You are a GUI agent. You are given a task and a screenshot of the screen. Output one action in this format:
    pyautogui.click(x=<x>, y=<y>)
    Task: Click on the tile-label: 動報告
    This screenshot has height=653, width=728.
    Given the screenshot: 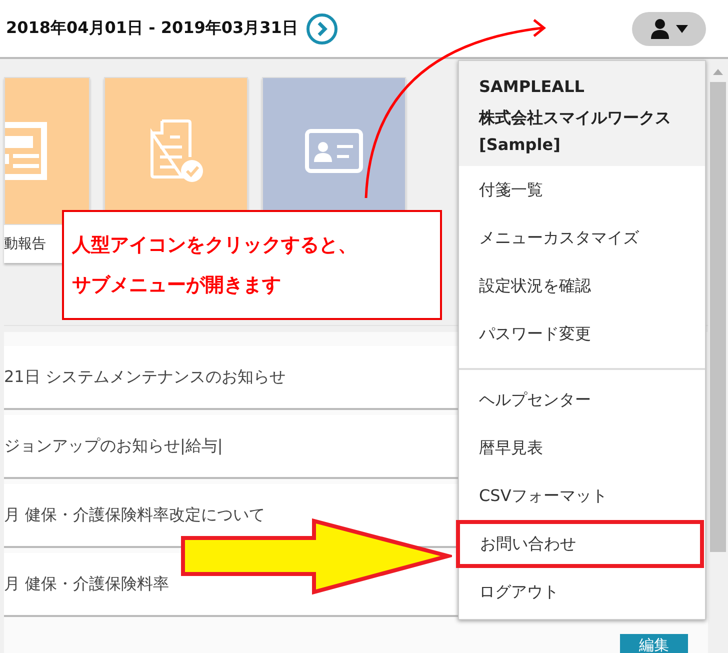 What is the action you would take?
    pyautogui.click(x=25, y=244)
    